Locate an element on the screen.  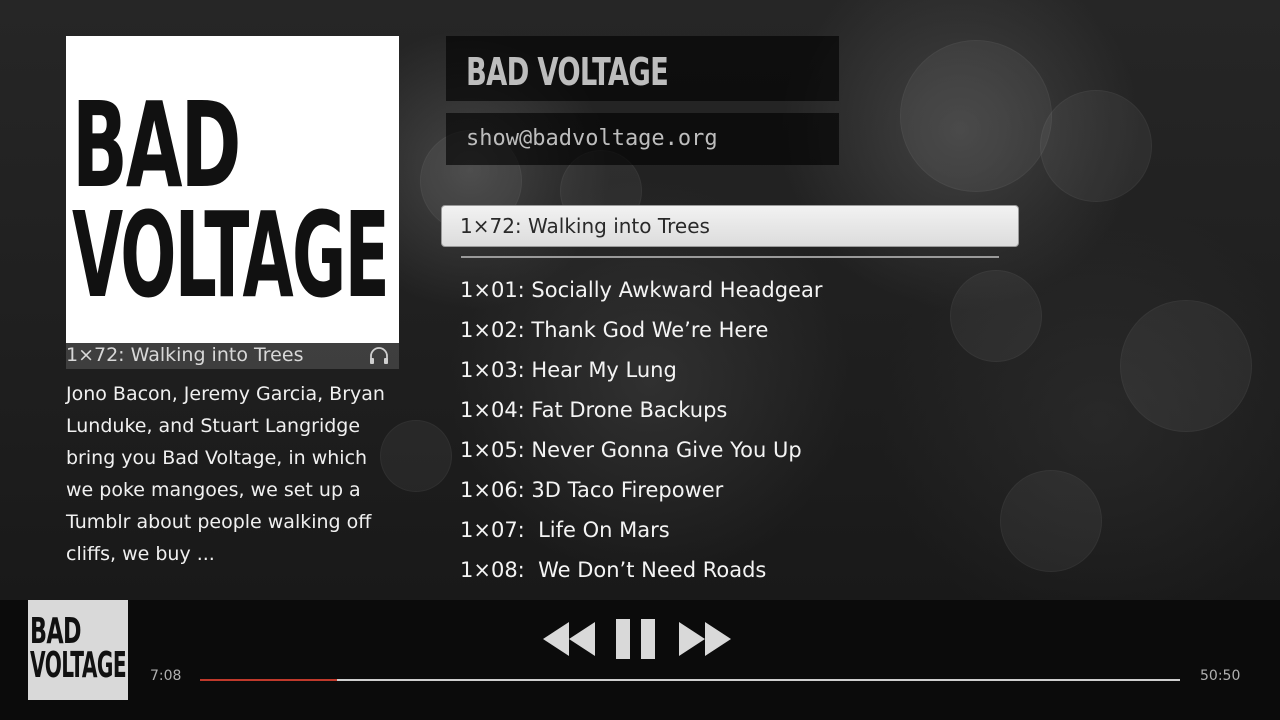
thumbnail-line2: VOLTAGE is located at coordinates (78, 665).